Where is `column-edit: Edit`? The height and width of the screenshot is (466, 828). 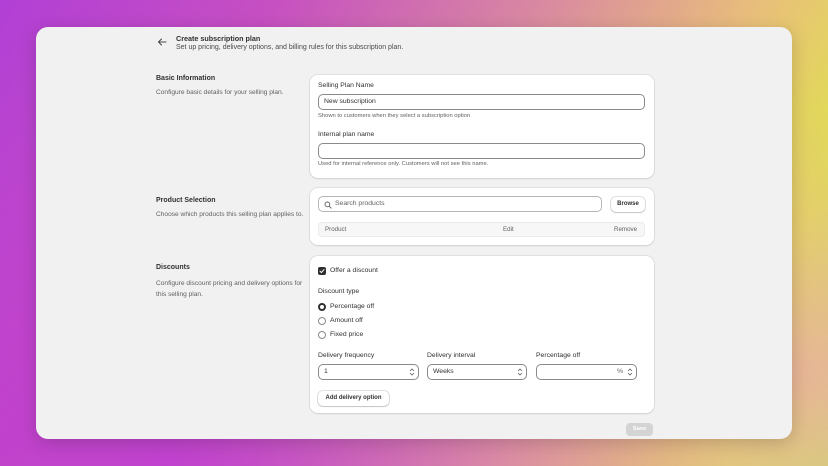 column-edit: Edit is located at coordinates (508, 229).